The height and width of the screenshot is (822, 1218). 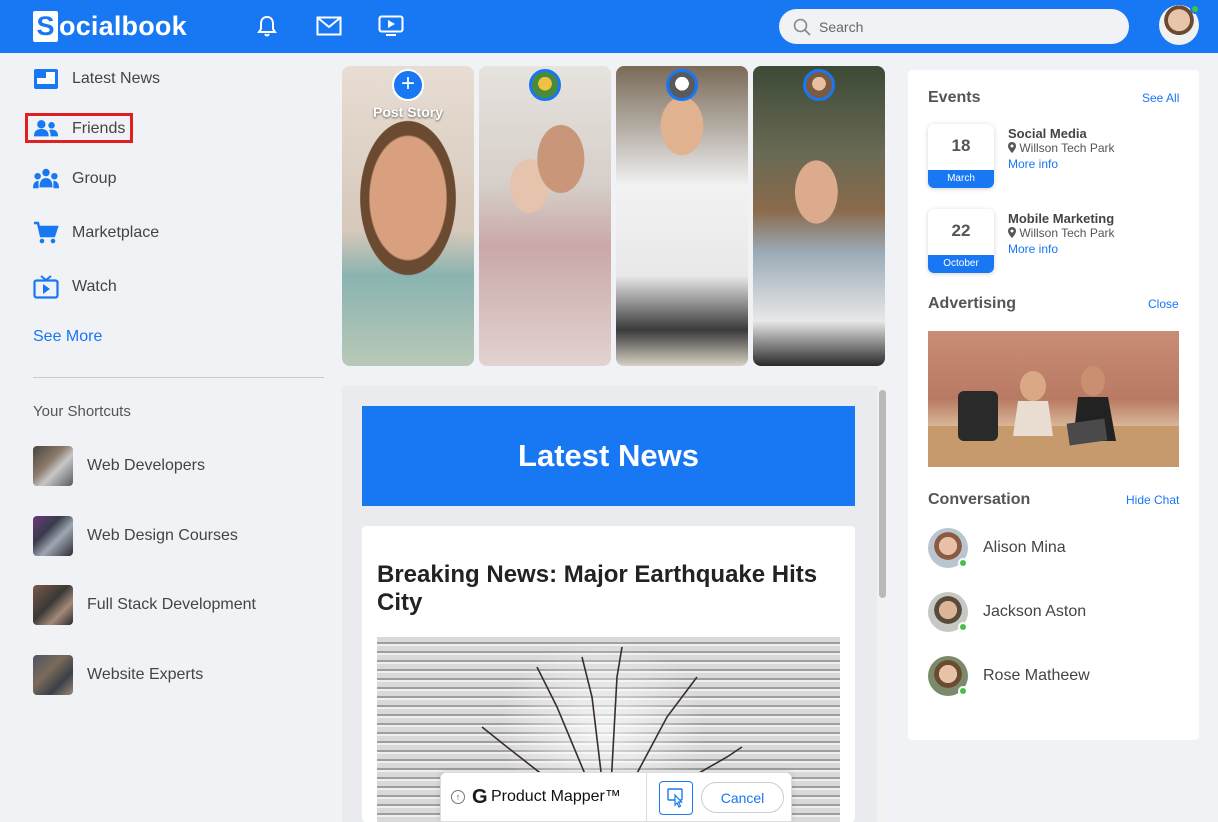 I want to click on logo-text: ocialbook, so click(x=123, y=25).